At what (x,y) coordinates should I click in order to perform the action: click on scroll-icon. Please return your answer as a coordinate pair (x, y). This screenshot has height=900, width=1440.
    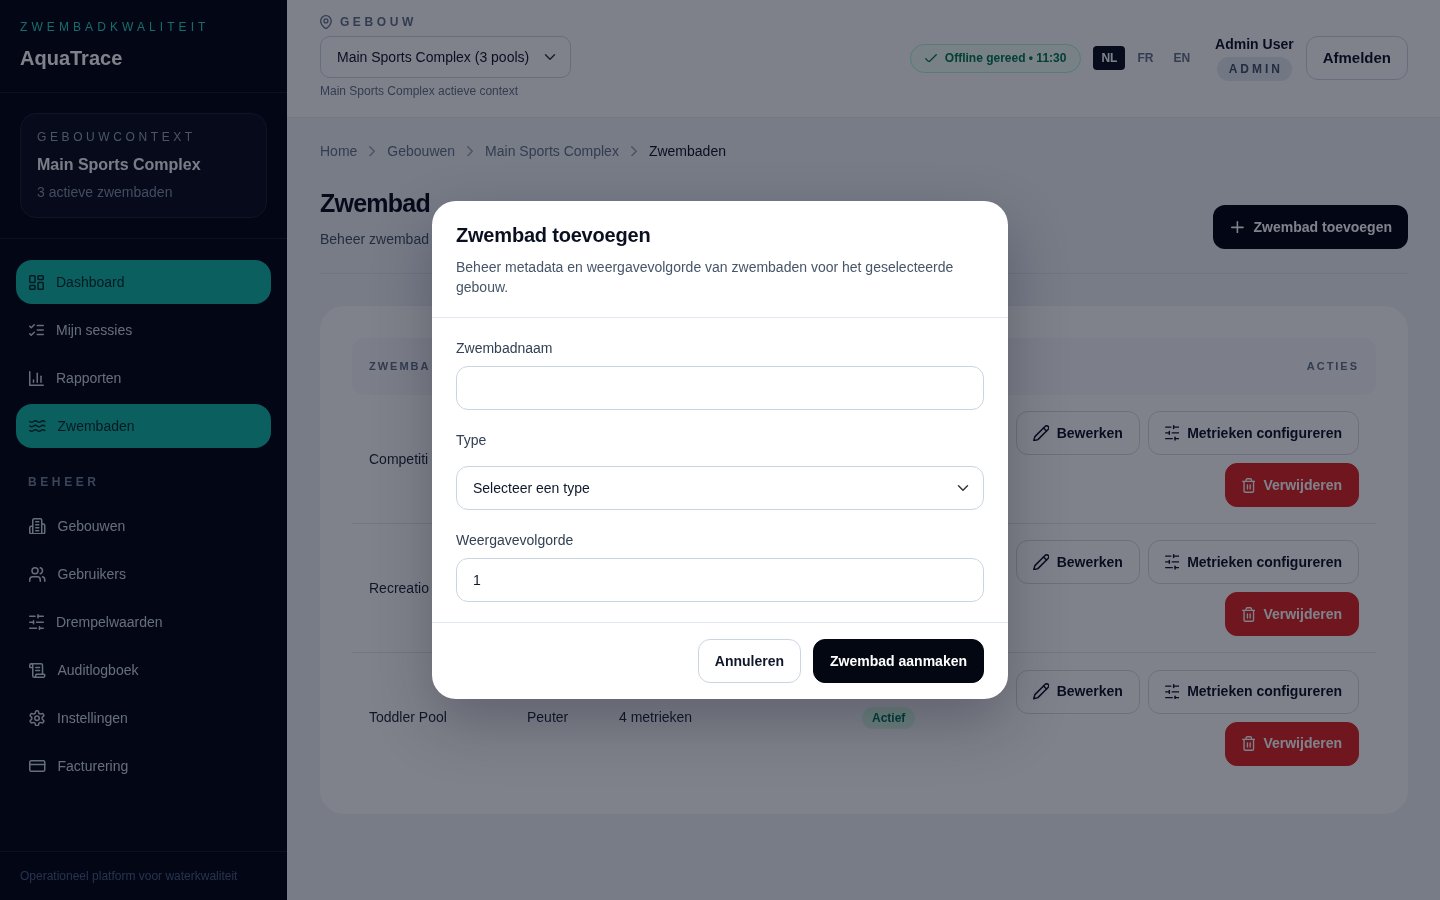
    Looking at the image, I should click on (37, 670).